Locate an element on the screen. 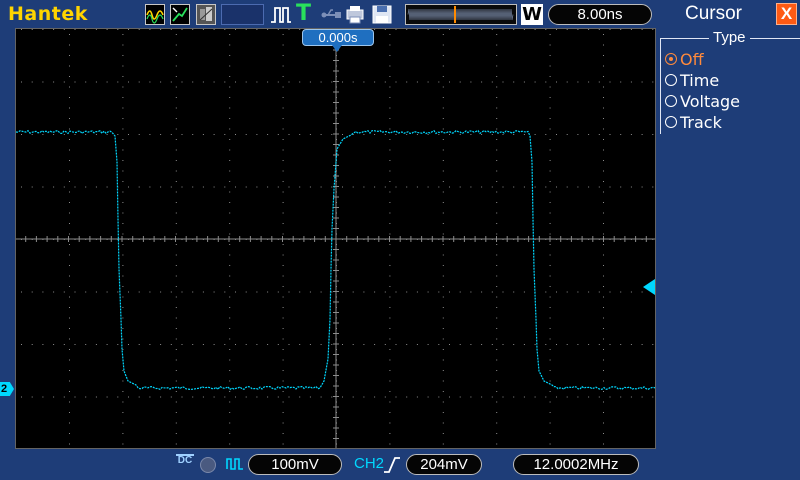  cursor-option-voltage: Voltage is located at coordinates (702, 101).